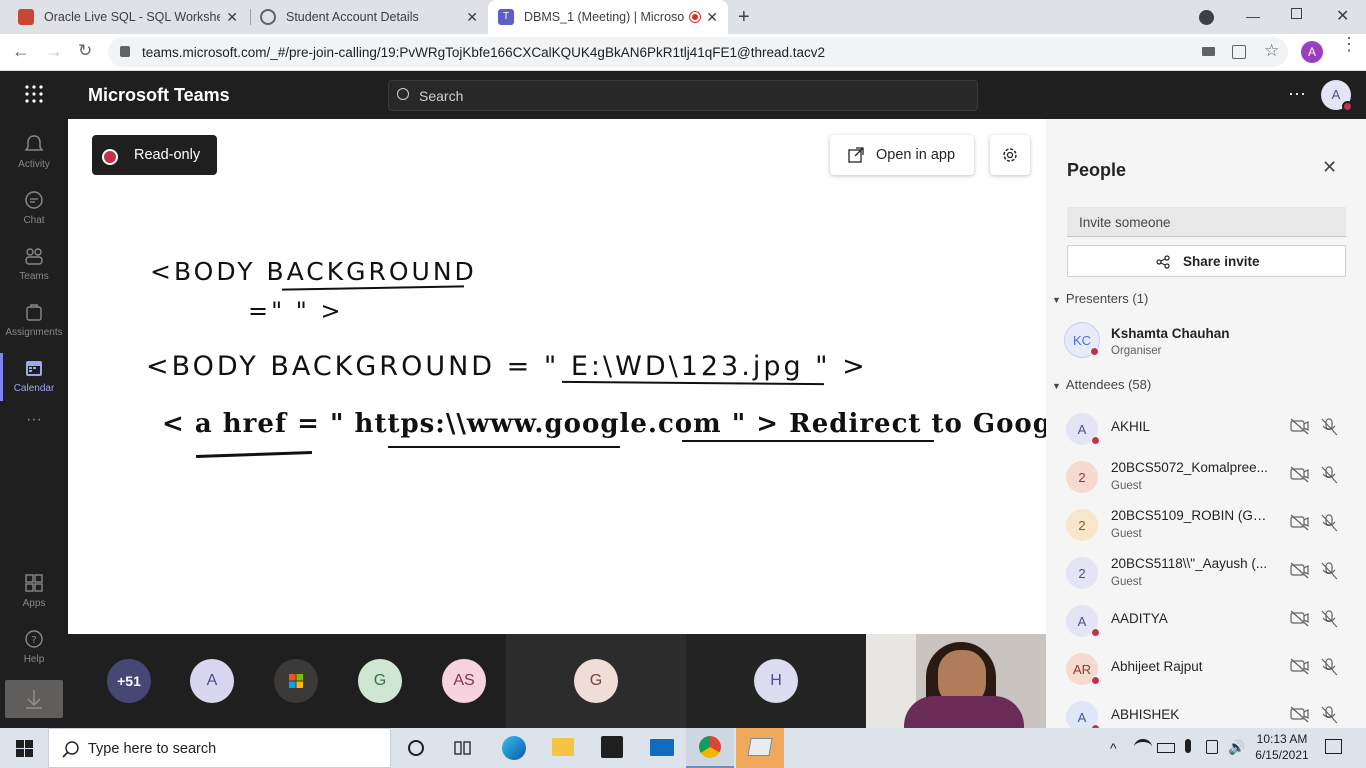  What do you see at coordinates (956, 681) in the screenshot?
I see `presenter-video-feed` at bounding box center [956, 681].